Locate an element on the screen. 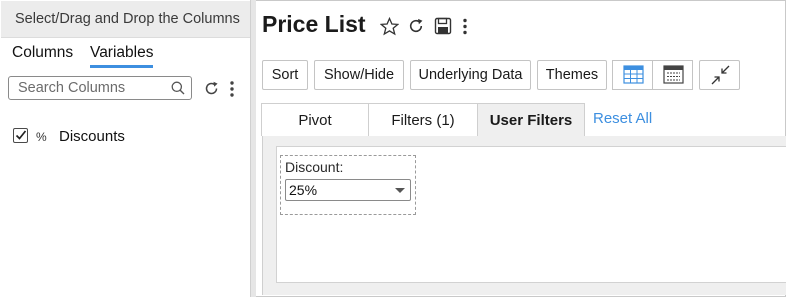 The width and height of the screenshot is (786, 297). compact-table-button is located at coordinates (672, 75).